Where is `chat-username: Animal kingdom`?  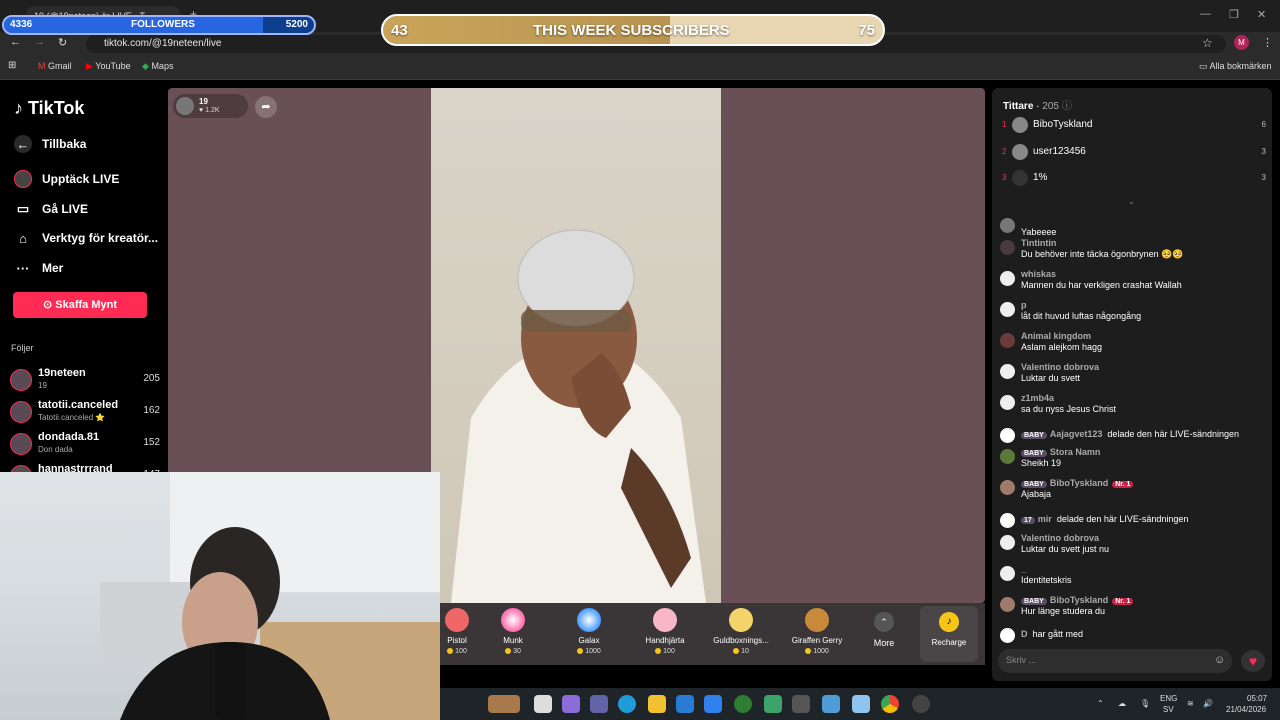
chat-username: Animal kingdom is located at coordinates (1056, 336).